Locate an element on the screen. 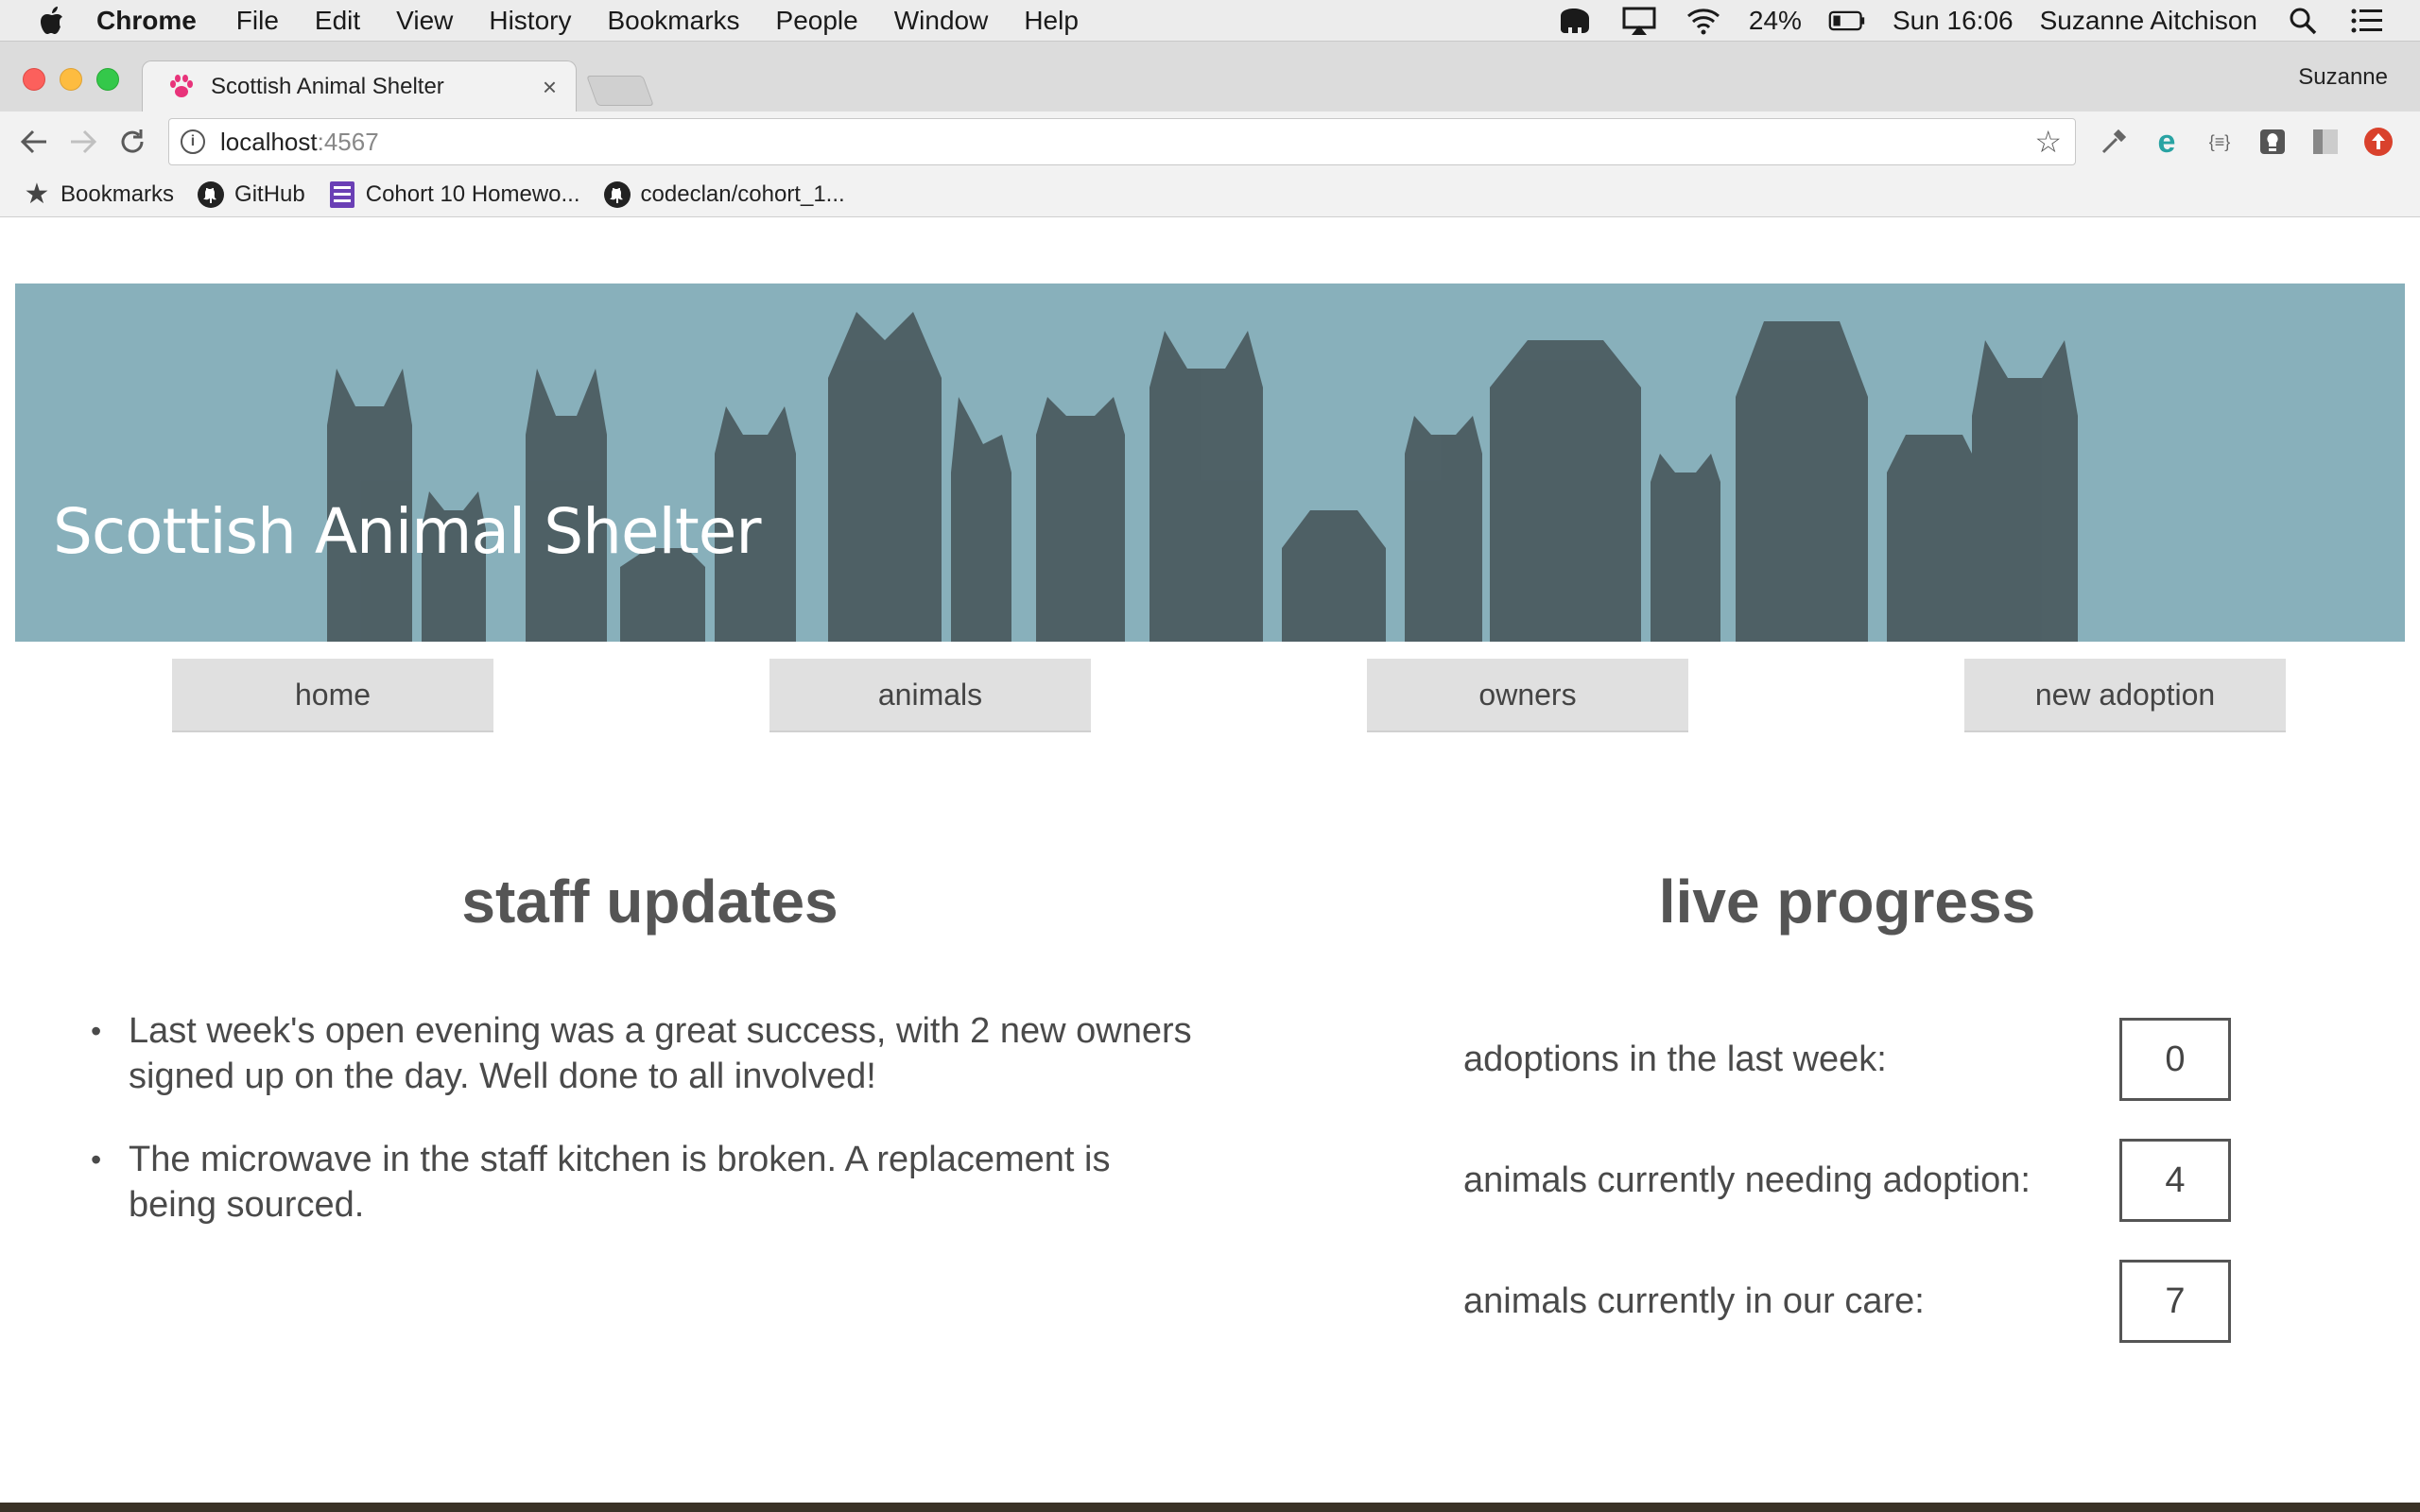  stat-row-animals-in-care: animals currently in our care: 7 is located at coordinates (1847, 1301).